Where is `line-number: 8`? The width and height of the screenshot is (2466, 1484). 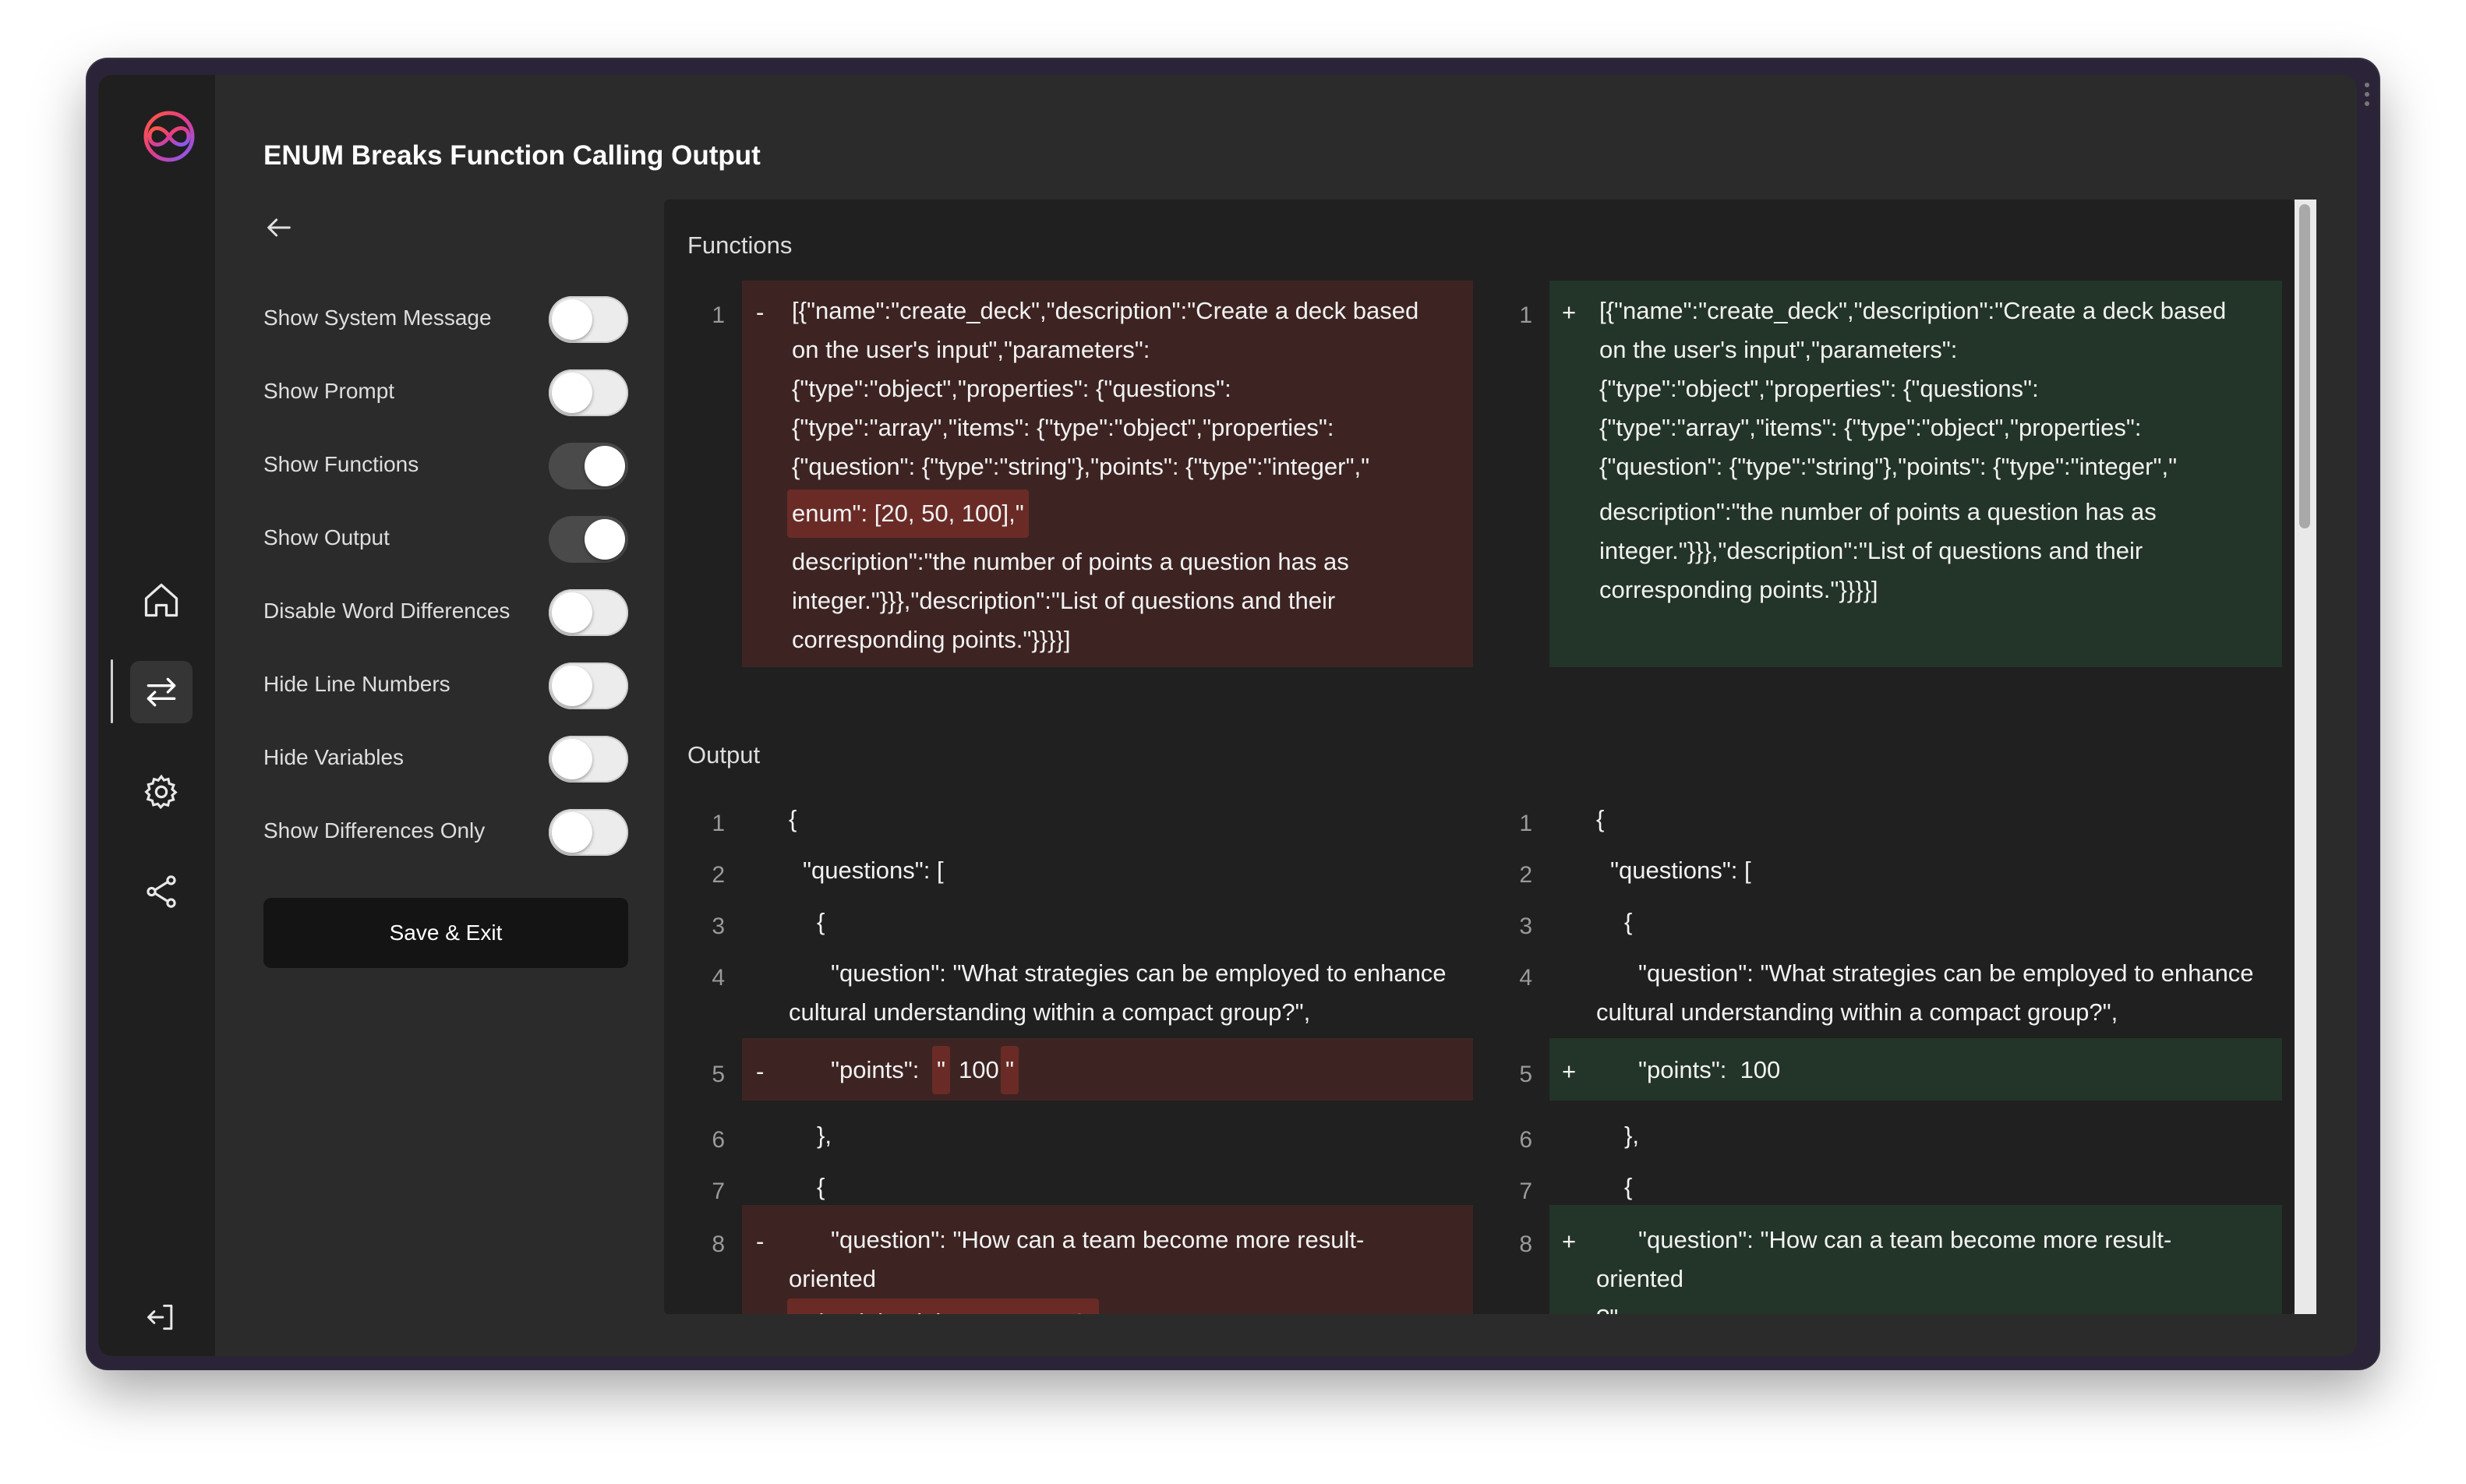 line-number: 8 is located at coordinates (718, 1244).